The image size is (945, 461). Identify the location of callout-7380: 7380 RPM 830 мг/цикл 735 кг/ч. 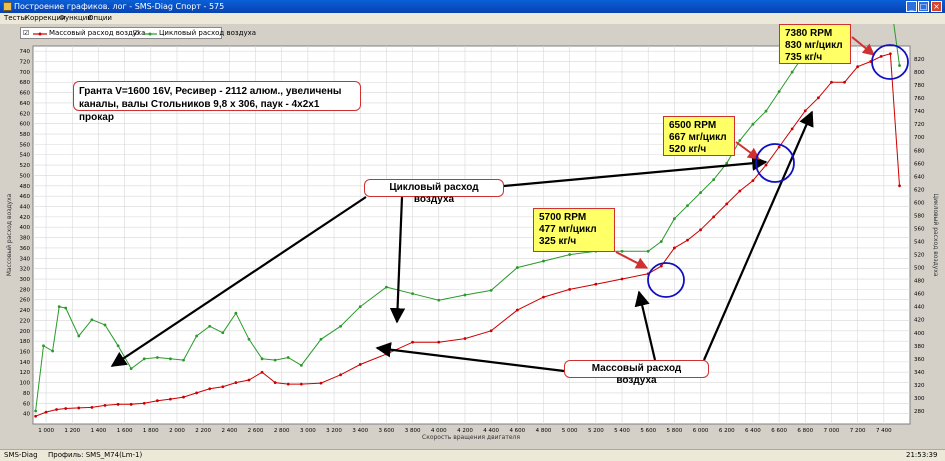
(815, 44).